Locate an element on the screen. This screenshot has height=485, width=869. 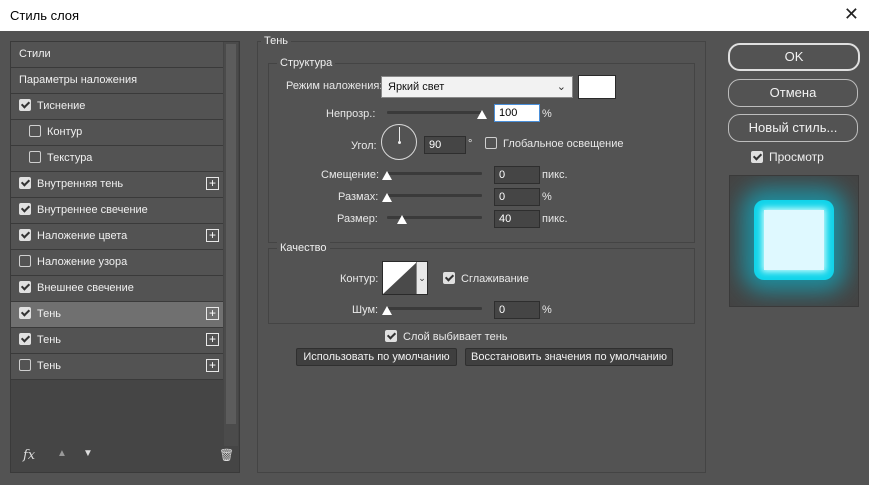
spread-slider-track is located at coordinates (434, 195).